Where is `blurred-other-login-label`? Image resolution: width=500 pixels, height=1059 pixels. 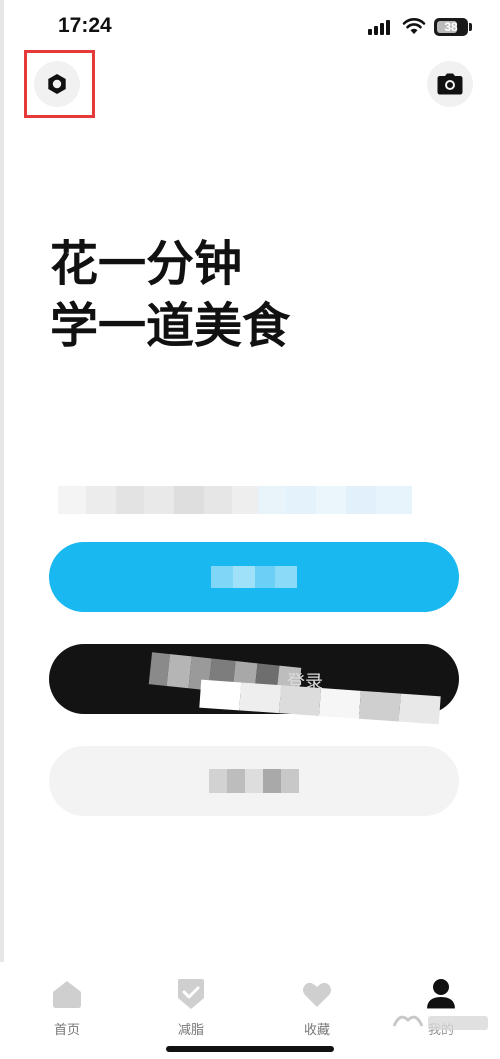 blurred-other-login-label is located at coordinates (254, 781).